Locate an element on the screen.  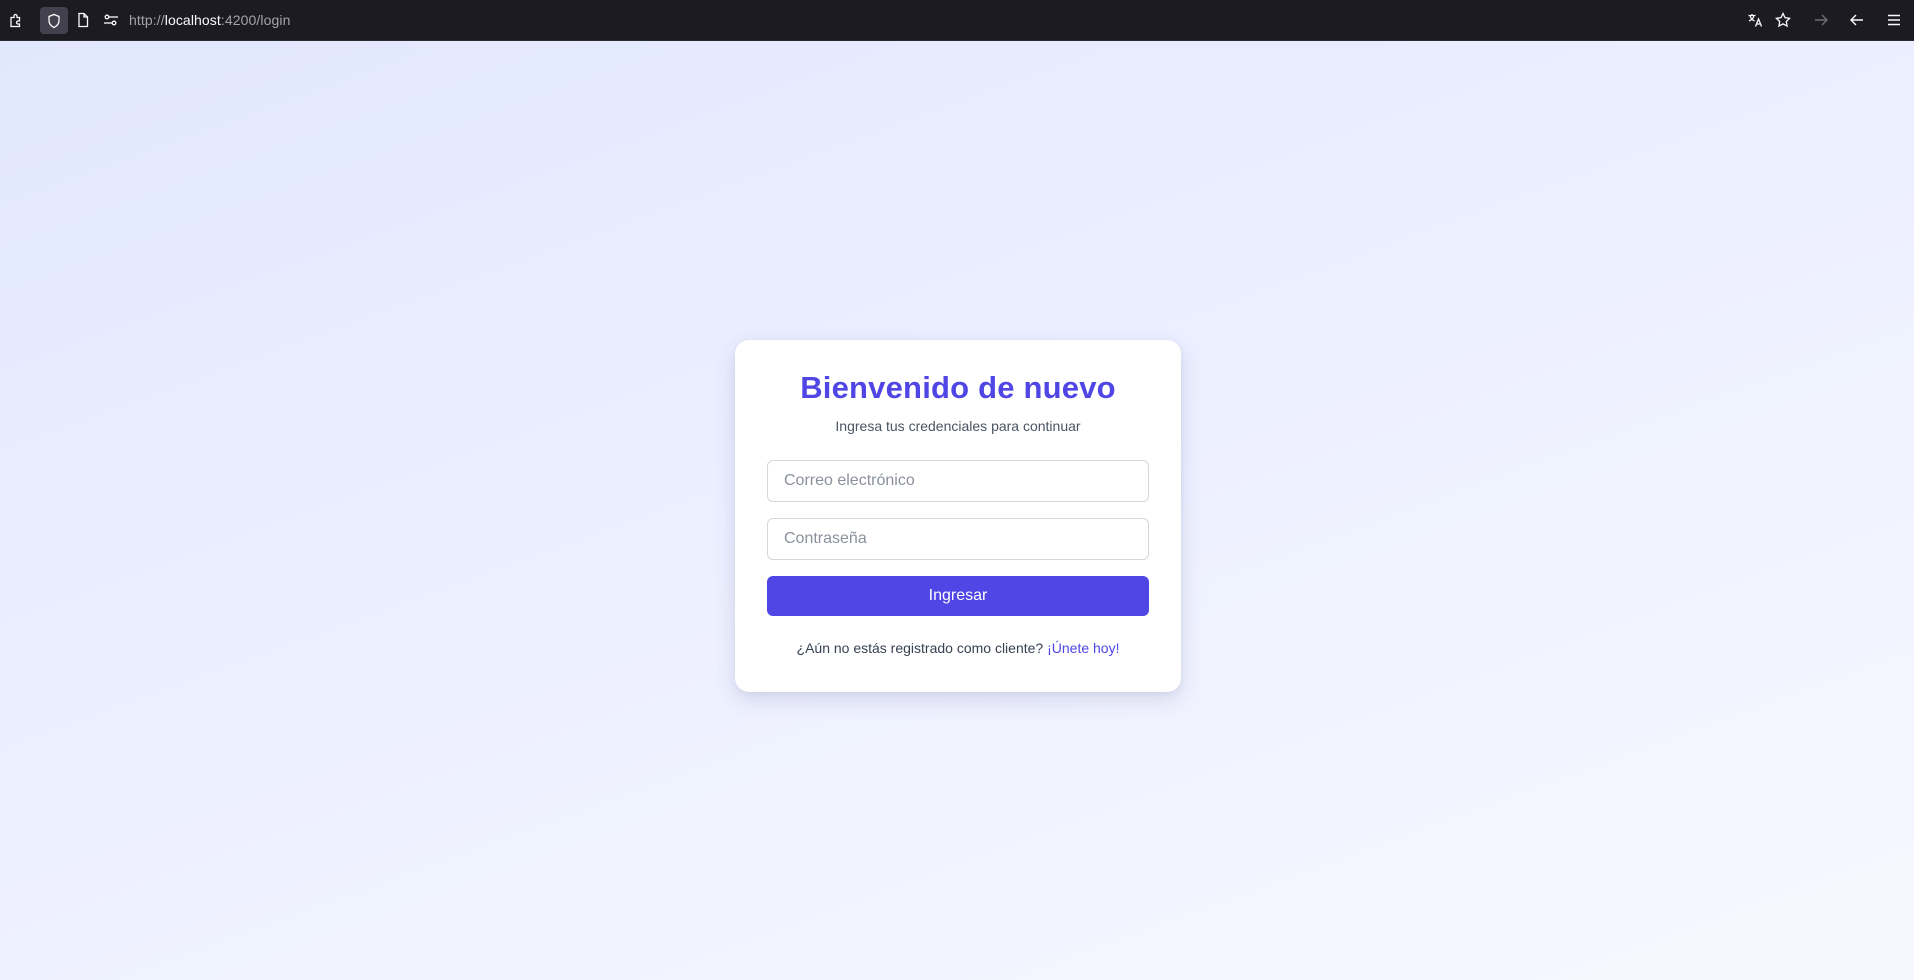
page-icon is located at coordinates (83, 20).